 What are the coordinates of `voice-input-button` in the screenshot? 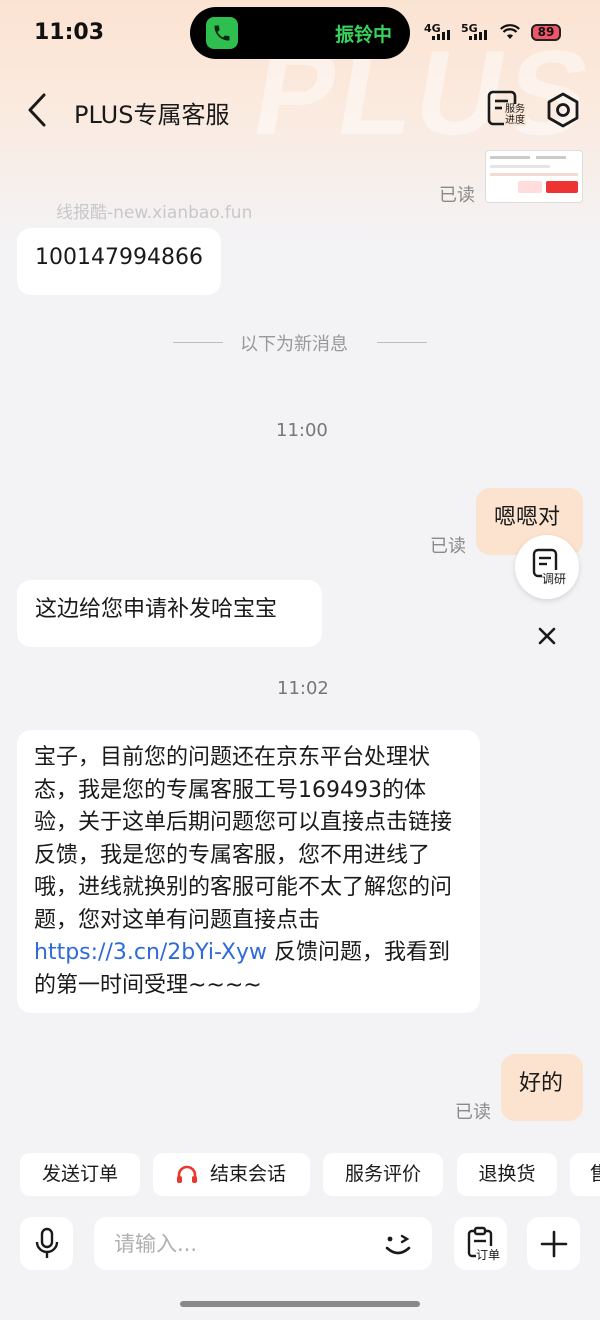 It's located at (46, 1243).